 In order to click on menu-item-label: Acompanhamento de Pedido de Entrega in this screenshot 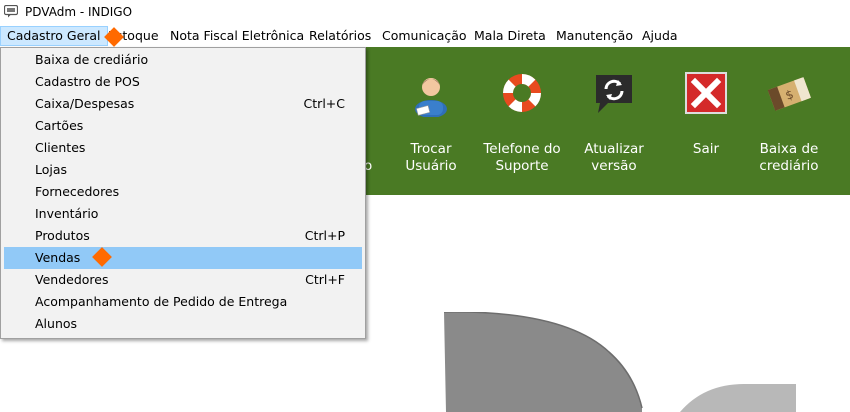, I will do `click(161, 301)`.